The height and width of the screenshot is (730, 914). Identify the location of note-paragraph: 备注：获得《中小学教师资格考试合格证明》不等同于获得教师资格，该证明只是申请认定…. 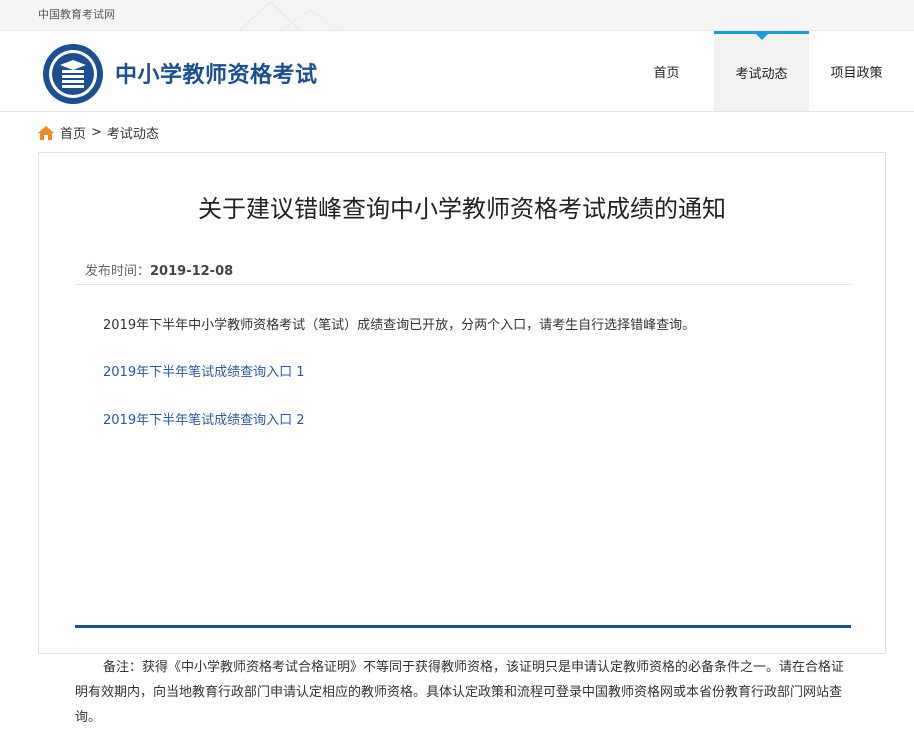
(460, 692).